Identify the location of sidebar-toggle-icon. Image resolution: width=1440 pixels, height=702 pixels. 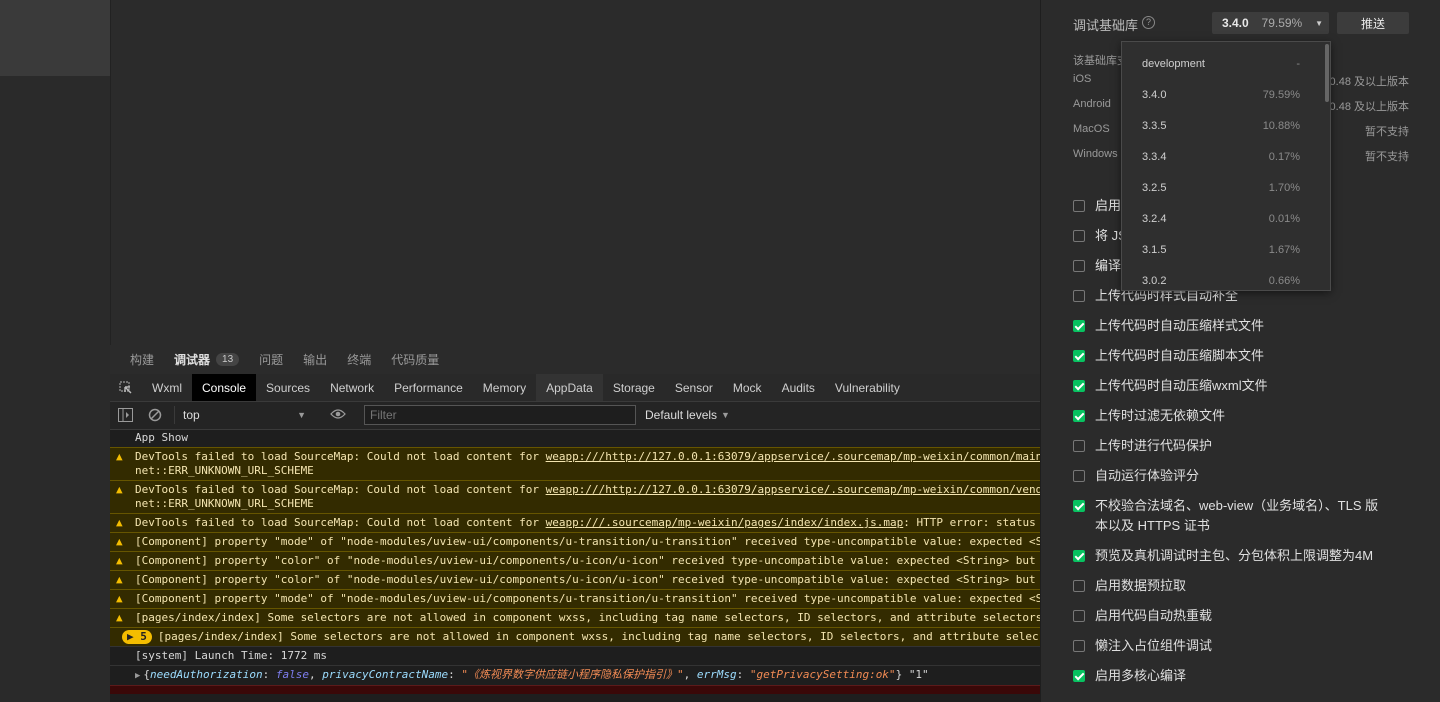
(125, 416).